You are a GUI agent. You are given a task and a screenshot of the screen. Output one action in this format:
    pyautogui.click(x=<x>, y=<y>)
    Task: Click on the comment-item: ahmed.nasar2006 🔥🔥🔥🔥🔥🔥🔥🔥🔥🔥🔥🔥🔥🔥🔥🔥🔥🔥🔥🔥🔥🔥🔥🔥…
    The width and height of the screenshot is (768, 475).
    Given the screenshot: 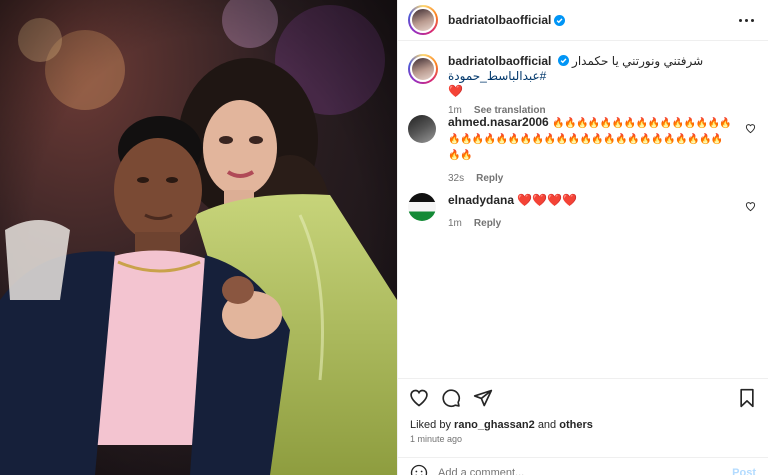 What is the action you would take?
    pyautogui.click(x=582, y=150)
    